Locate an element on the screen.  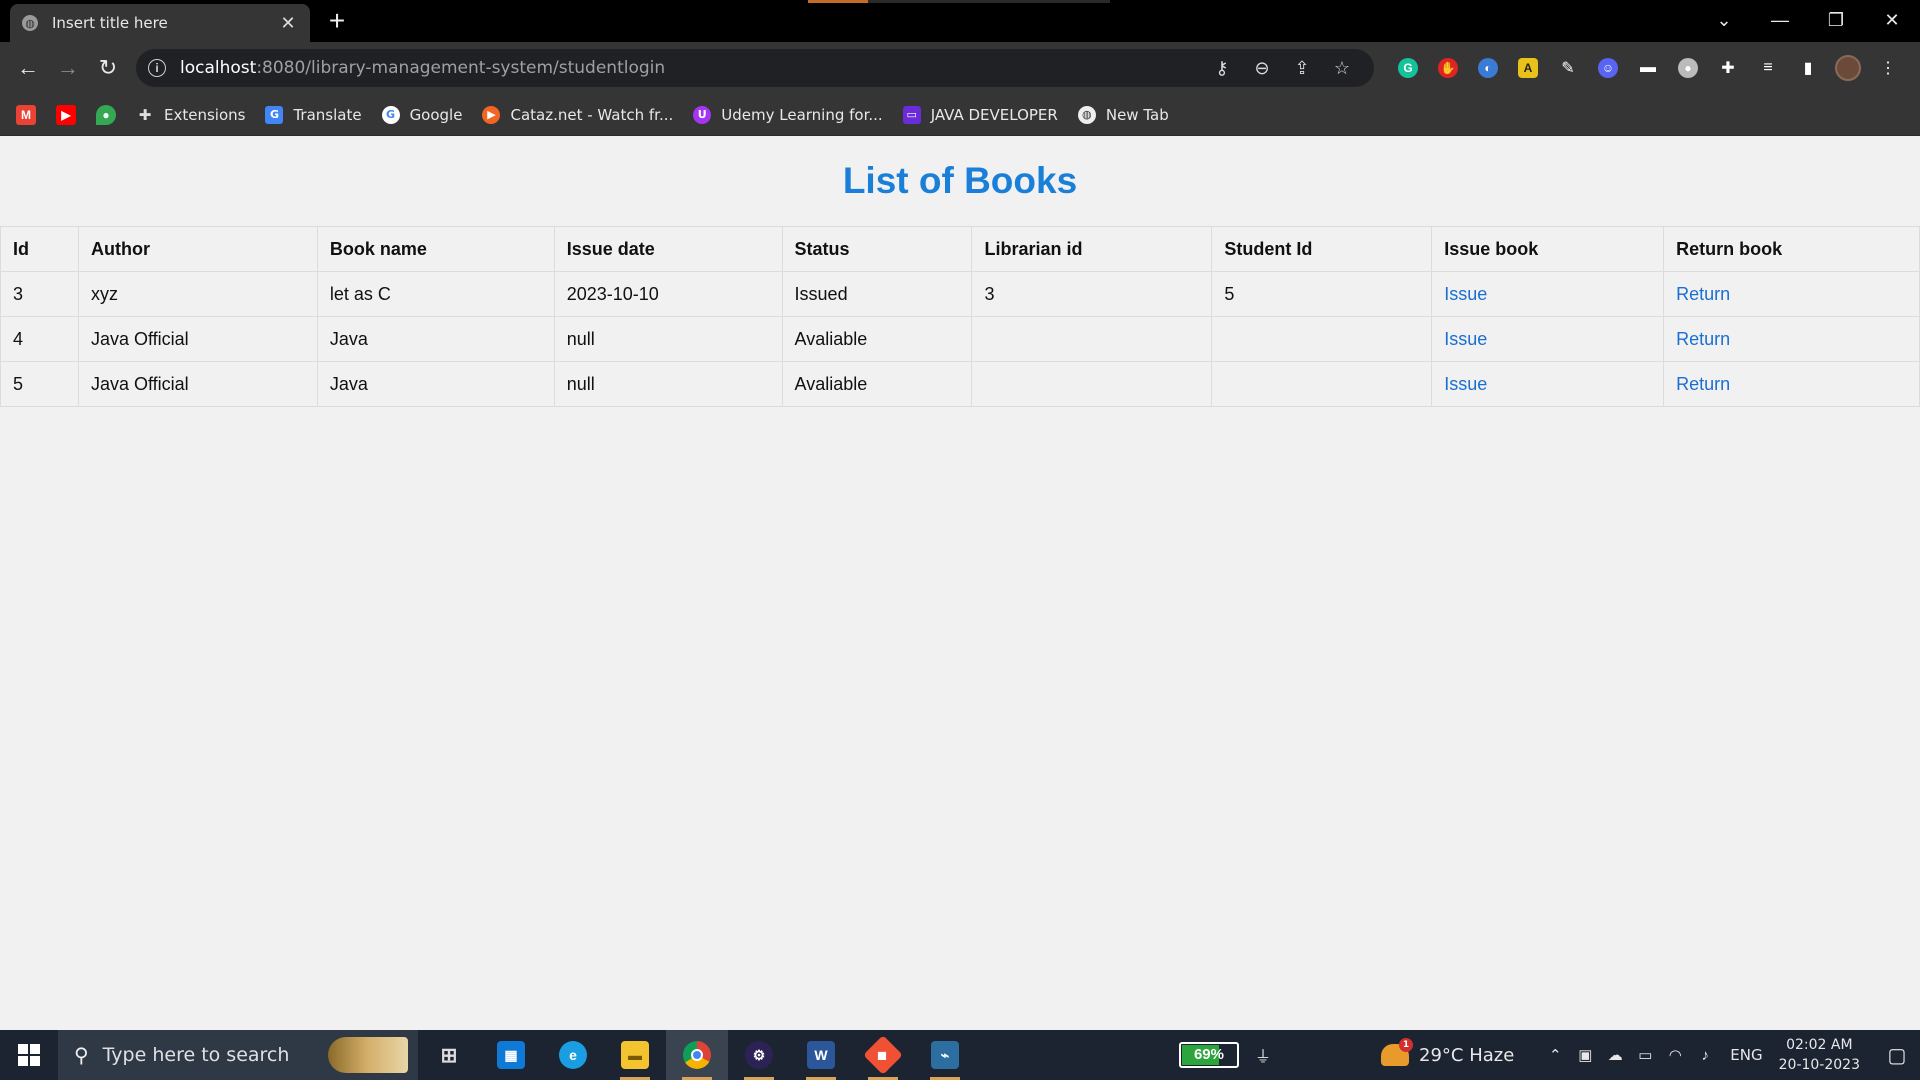
search-icon: ⚲ is located at coordinates (81, 1055).